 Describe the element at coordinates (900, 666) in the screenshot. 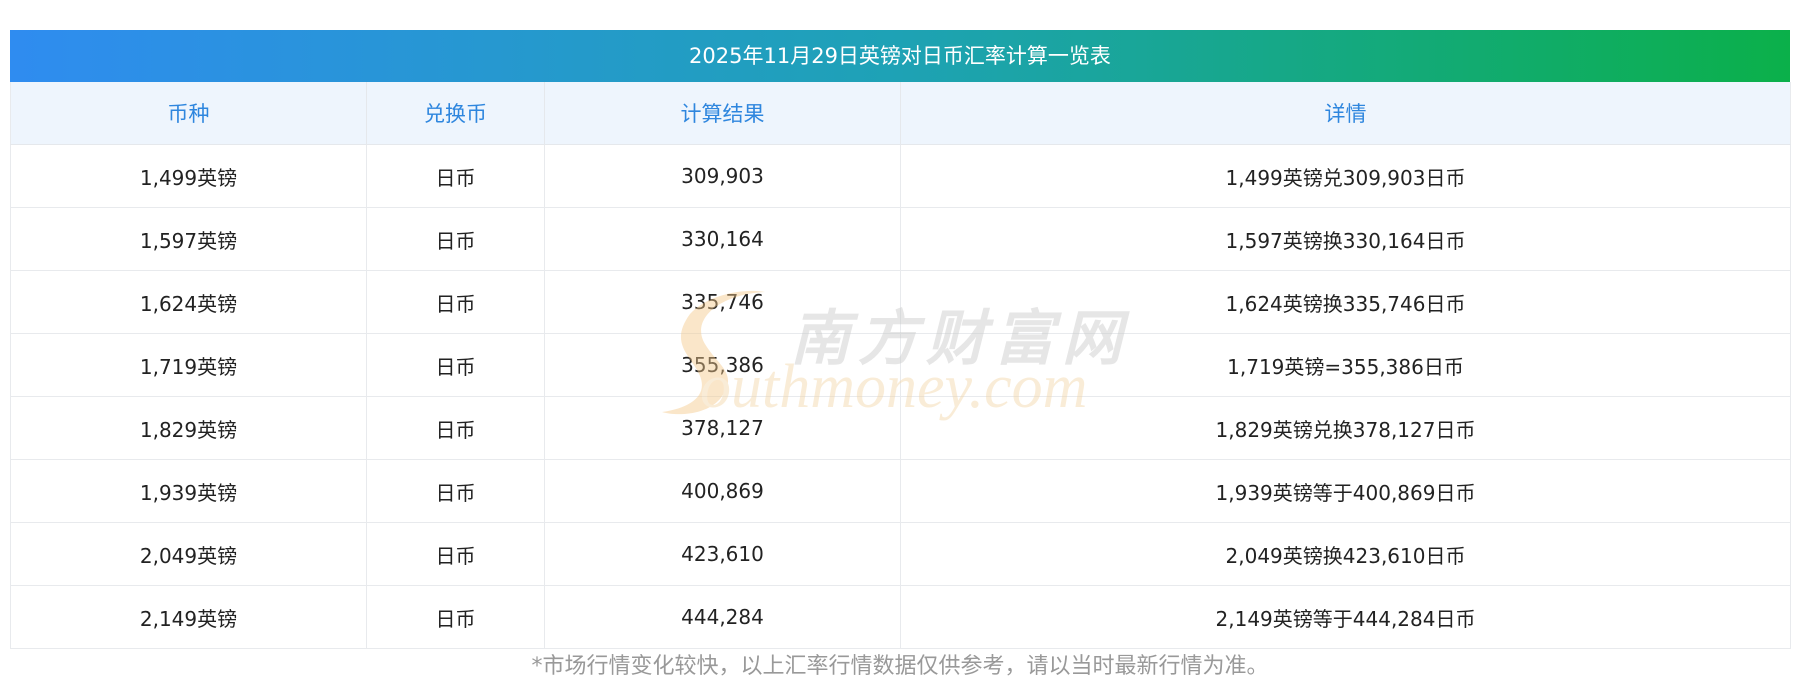

I see `disclaimer-note: *市场行情变化较快，以上汇率行情数据仅供参考，请以当时最新行情为准。` at that location.